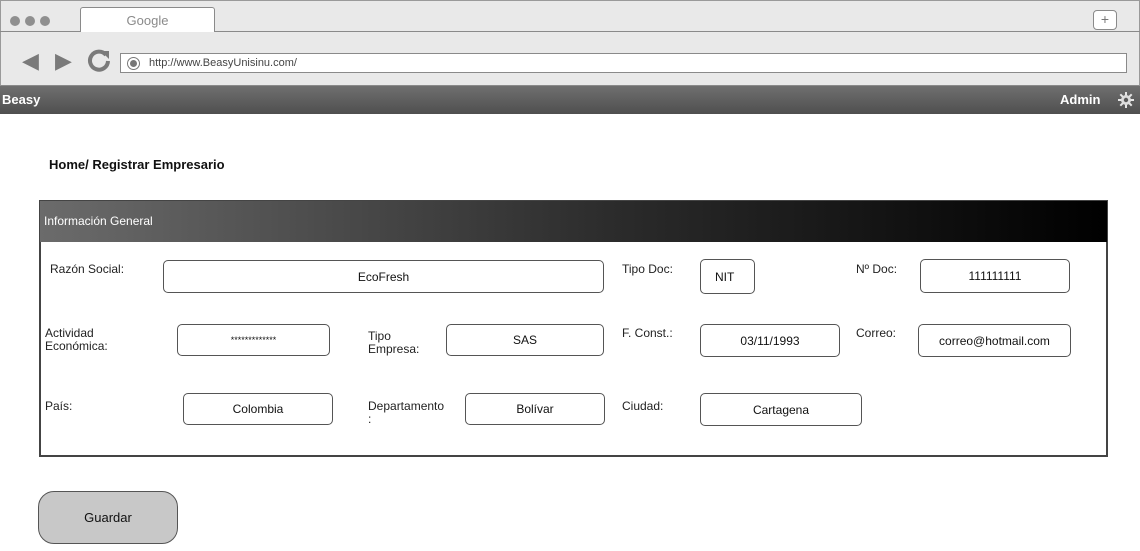 This screenshot has height=551, width=1140. What do you see at coordinates (99, 62) in the screenshot?
I see `reload-icon` at bounding box center [99, 62].